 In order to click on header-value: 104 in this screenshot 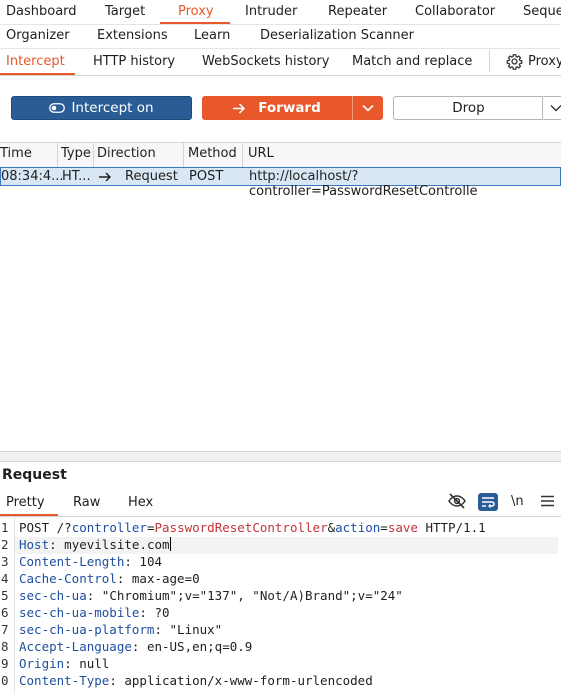, I will do `click(150, 561)`.